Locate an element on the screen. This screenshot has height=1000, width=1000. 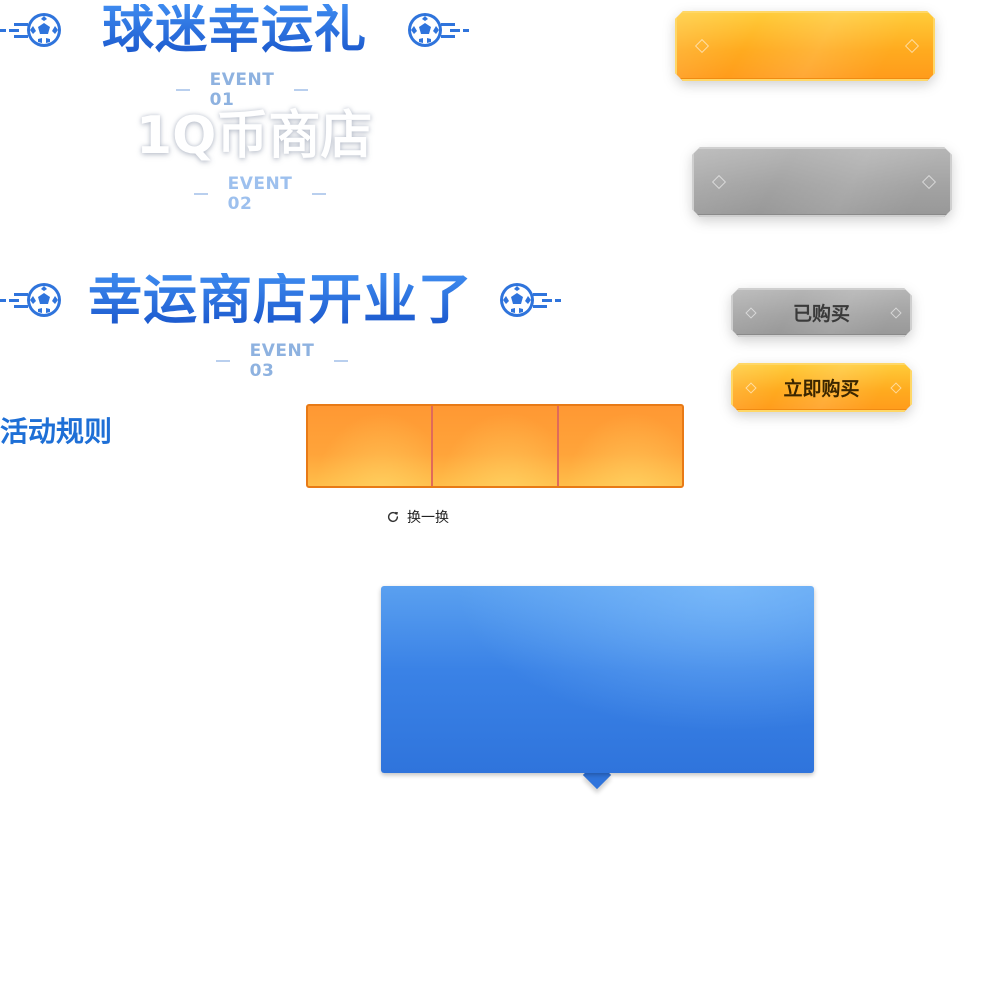
title-event-3: 幸运商店开业了 is located at coordinates (280, 300).